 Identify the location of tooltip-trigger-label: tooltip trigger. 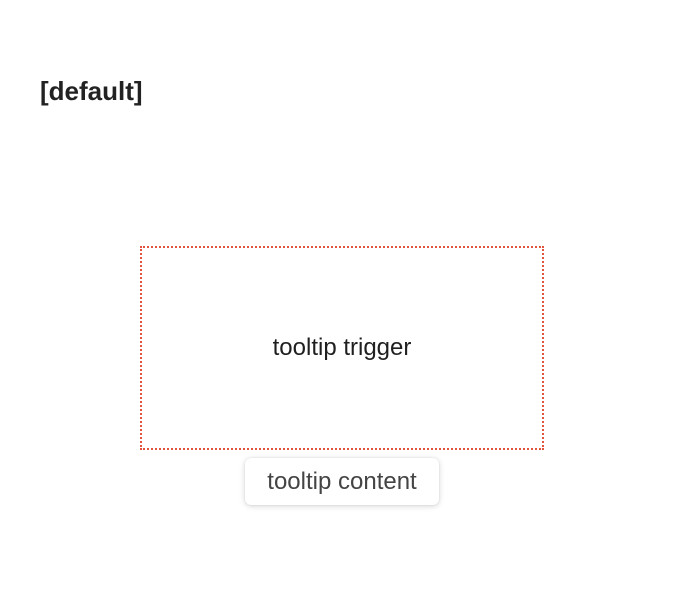
(342, 347).